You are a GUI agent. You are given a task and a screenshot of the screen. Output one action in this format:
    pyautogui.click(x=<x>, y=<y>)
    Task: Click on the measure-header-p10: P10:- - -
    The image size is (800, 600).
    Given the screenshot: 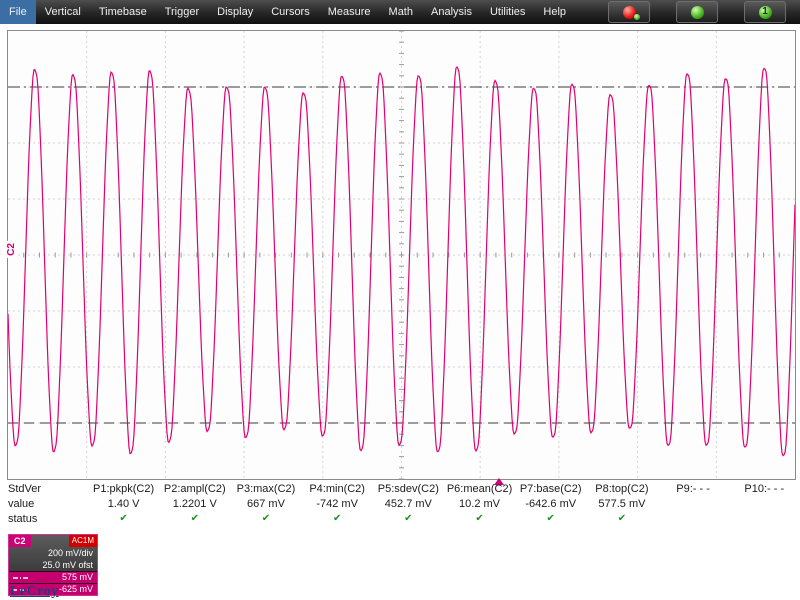 What is the action you would take?
    pyautogui.click(x=764, y=489)
    